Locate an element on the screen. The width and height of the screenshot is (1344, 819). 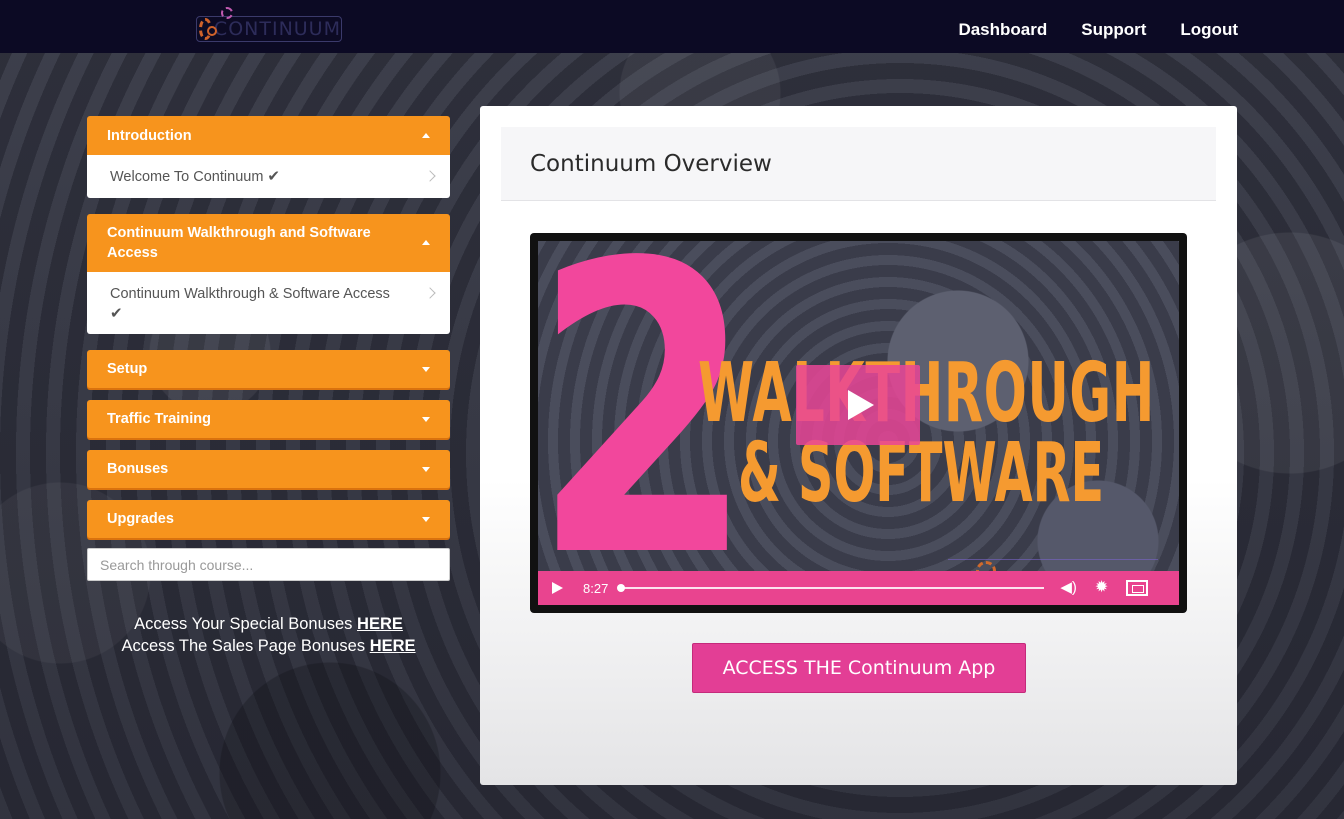
continuum-logo: CONTINUUM is located at coordinates (269, 24).